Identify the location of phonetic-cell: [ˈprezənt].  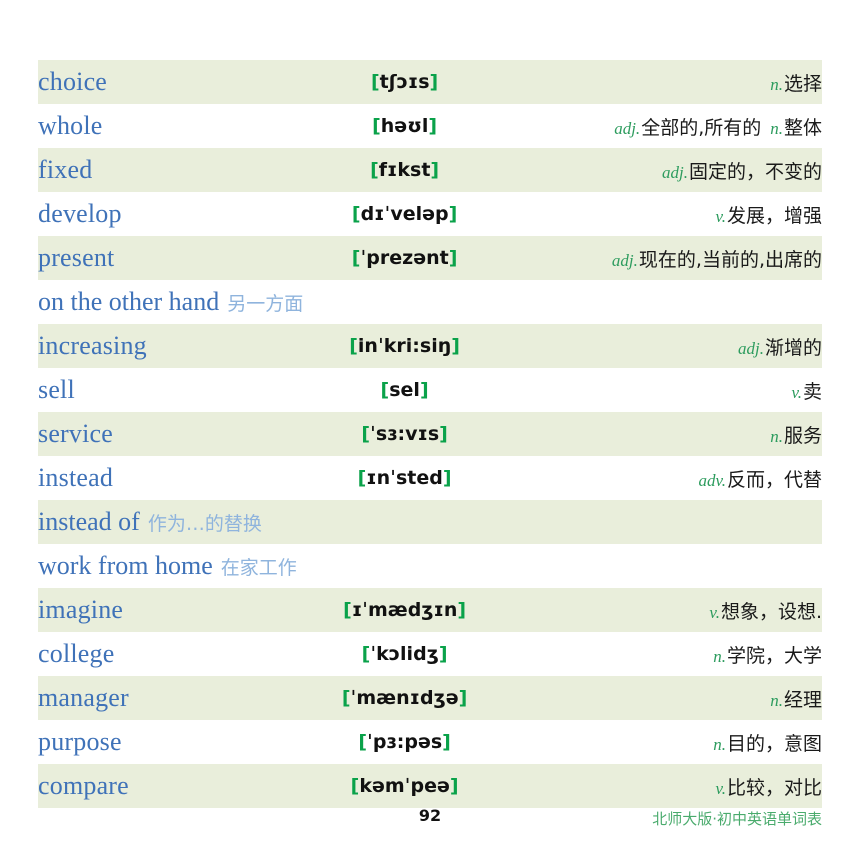
(404, 258).